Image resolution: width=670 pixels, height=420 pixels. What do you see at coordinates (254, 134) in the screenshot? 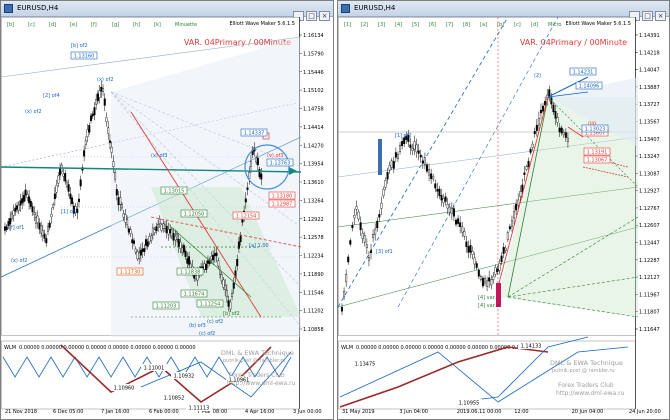
I see `price-box-label: 1.14337` at bounding box center [254, 134].